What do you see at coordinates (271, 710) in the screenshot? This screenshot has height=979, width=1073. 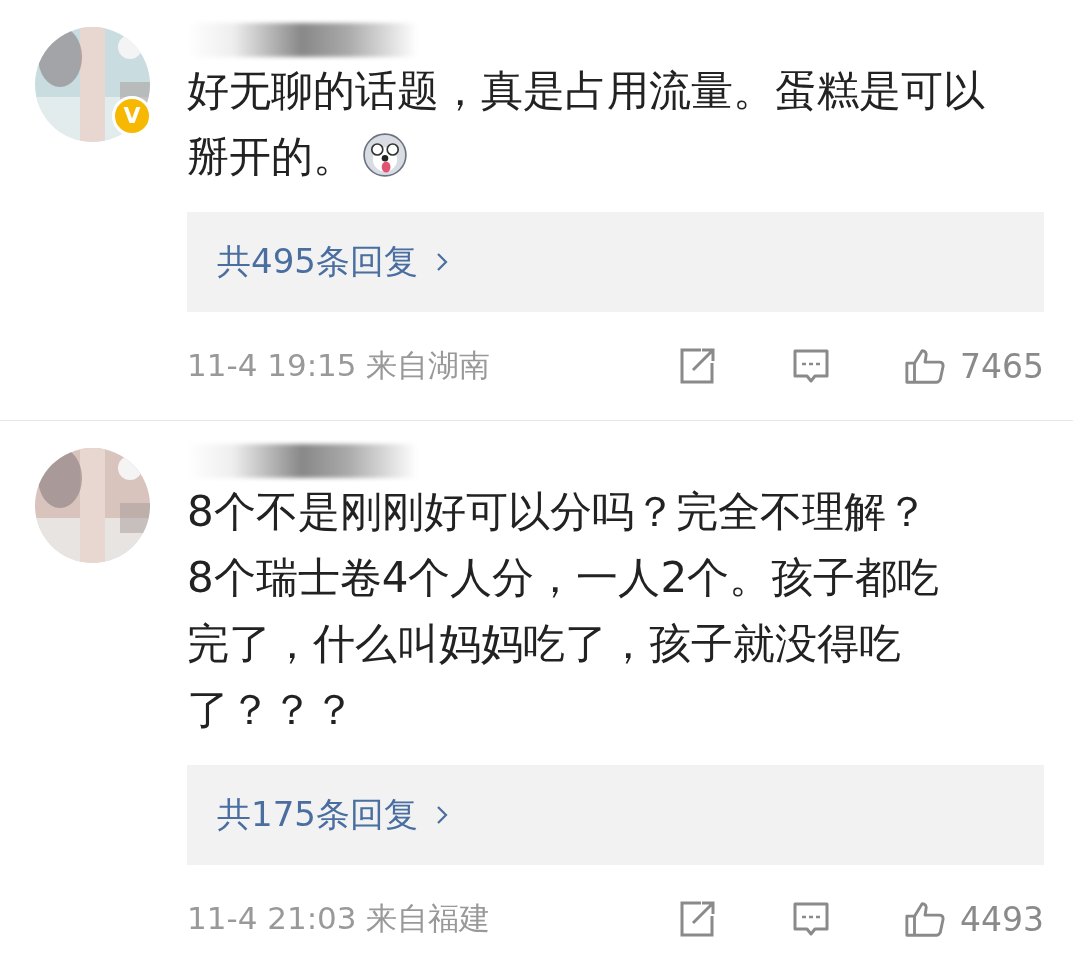 I see `comment-text: 了？？？` at bounding box center [271, 710].